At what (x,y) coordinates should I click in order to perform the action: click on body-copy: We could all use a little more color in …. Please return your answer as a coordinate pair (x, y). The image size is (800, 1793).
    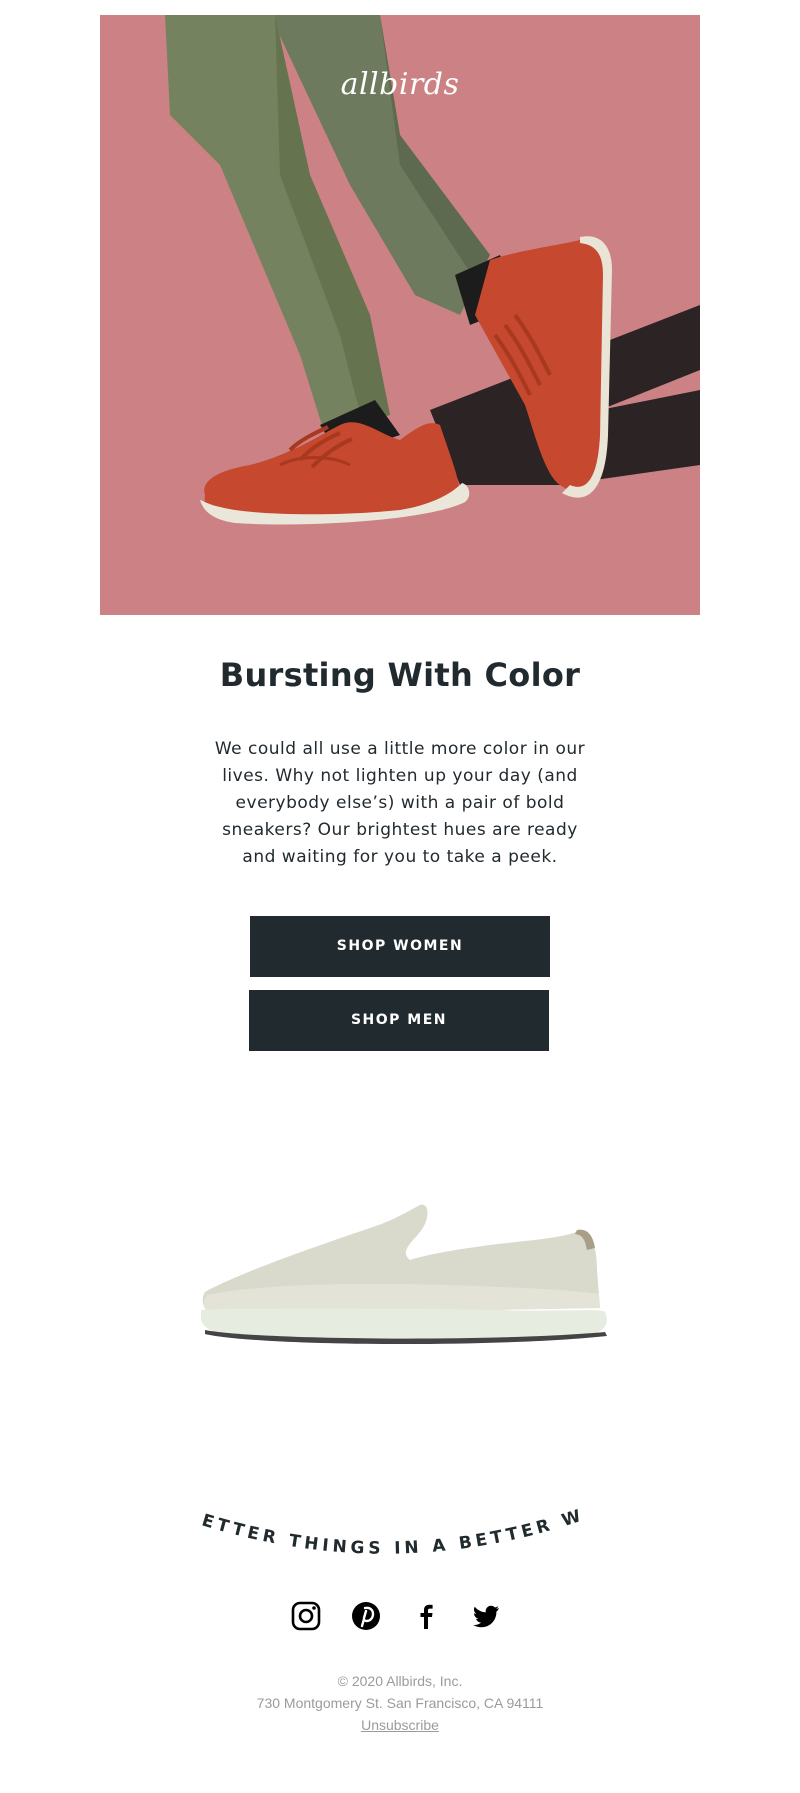
    Looking at the image, I should click on (400, 803).